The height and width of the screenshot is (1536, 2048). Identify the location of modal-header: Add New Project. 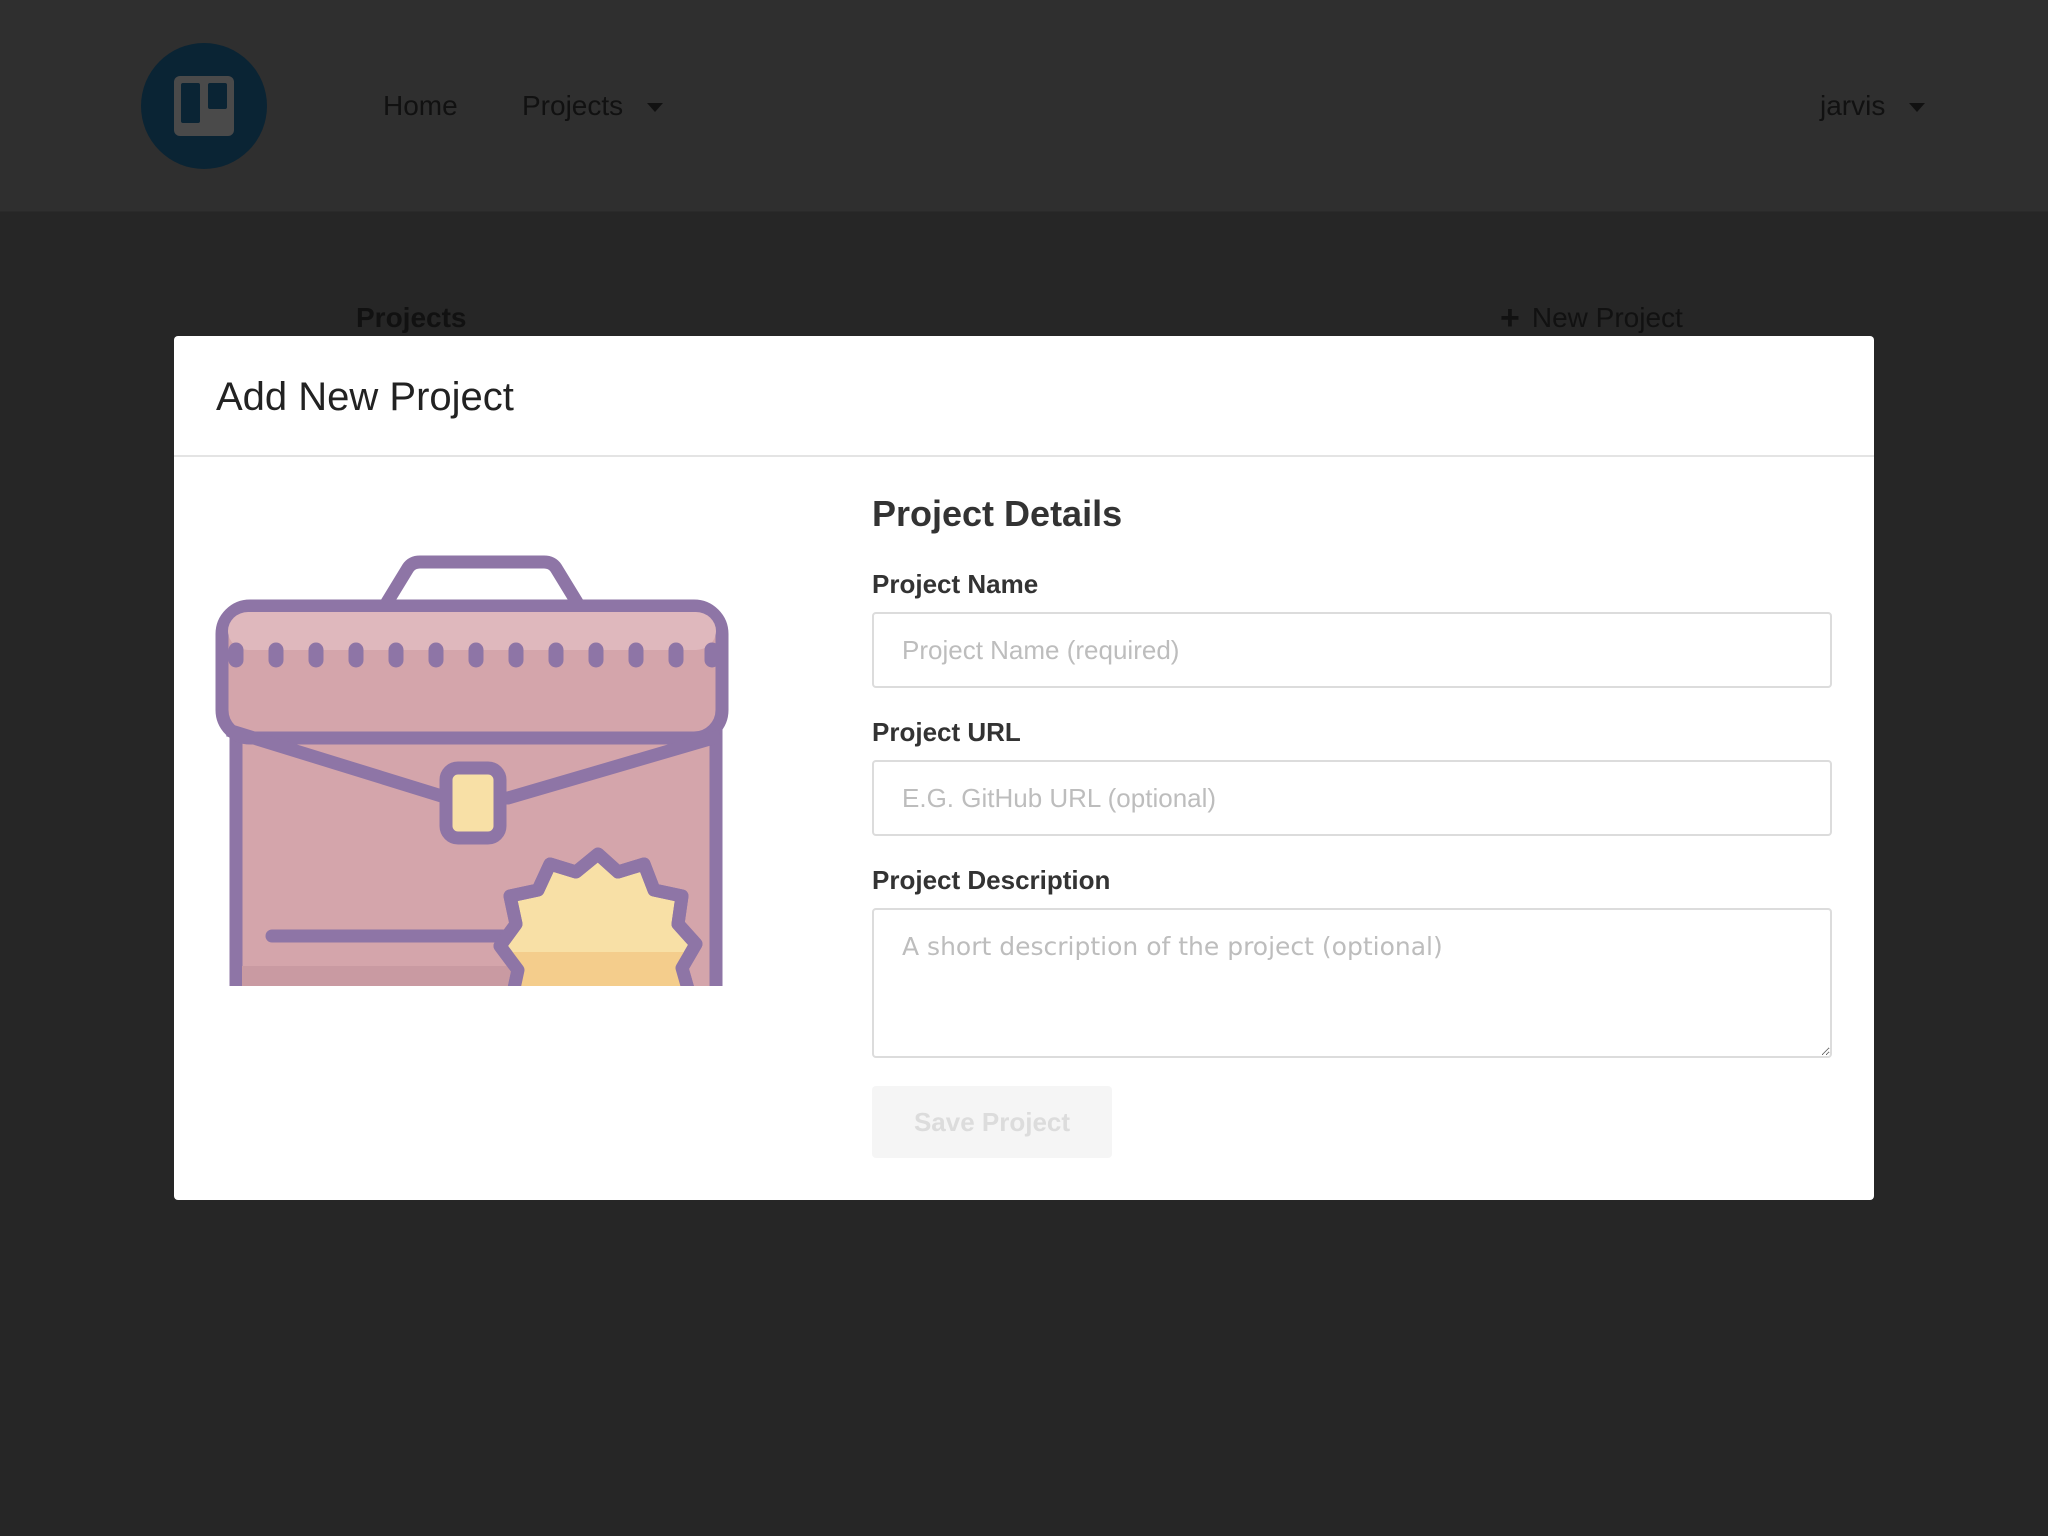
(1024, 396).